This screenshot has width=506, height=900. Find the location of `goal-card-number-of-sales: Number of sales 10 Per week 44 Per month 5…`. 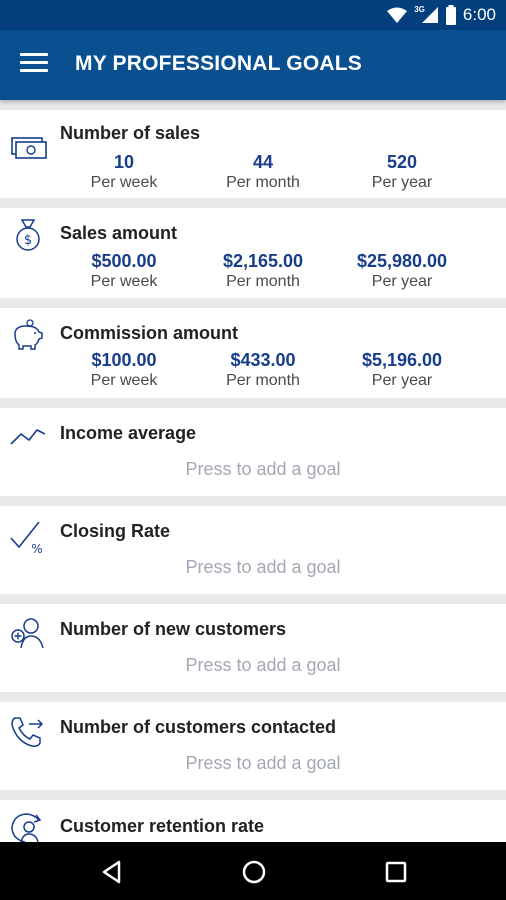

goal-card-number-of-sales: Number of sales 10 Per week 44 Per month 5… is located at coordinates (253, 154).